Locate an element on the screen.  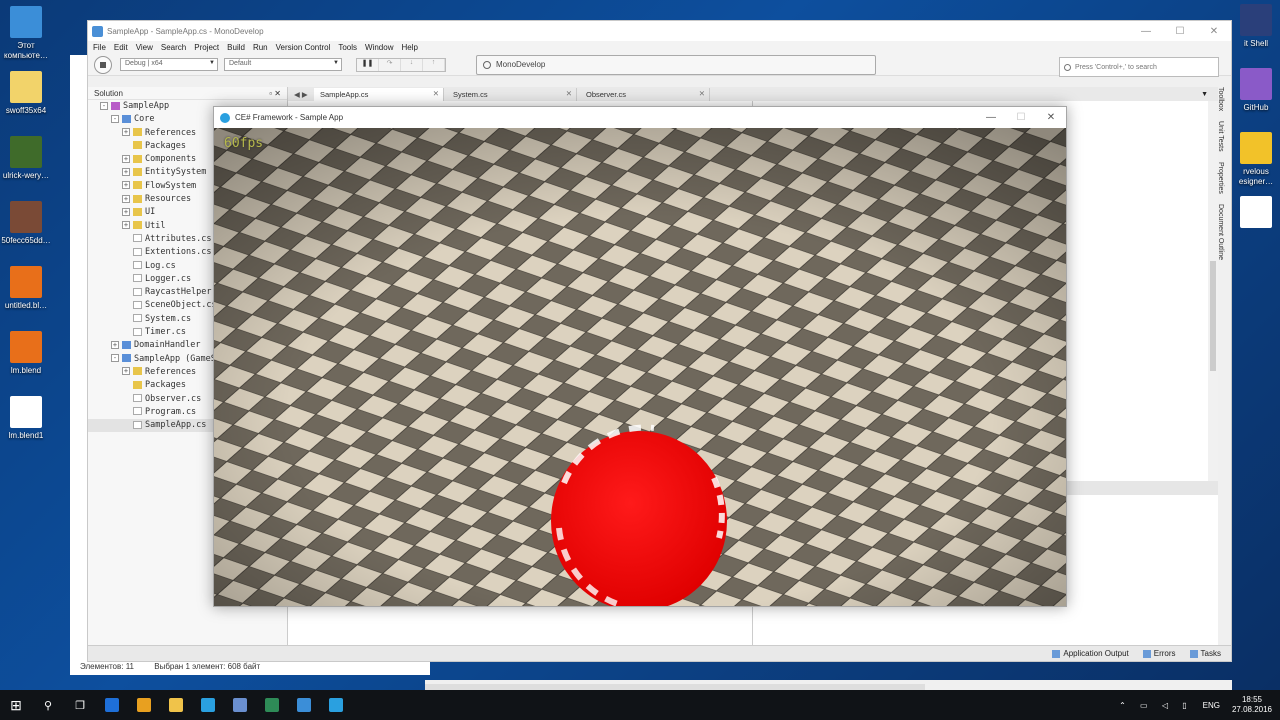
tree-item-label: Components is located at coordinates (171, 159).